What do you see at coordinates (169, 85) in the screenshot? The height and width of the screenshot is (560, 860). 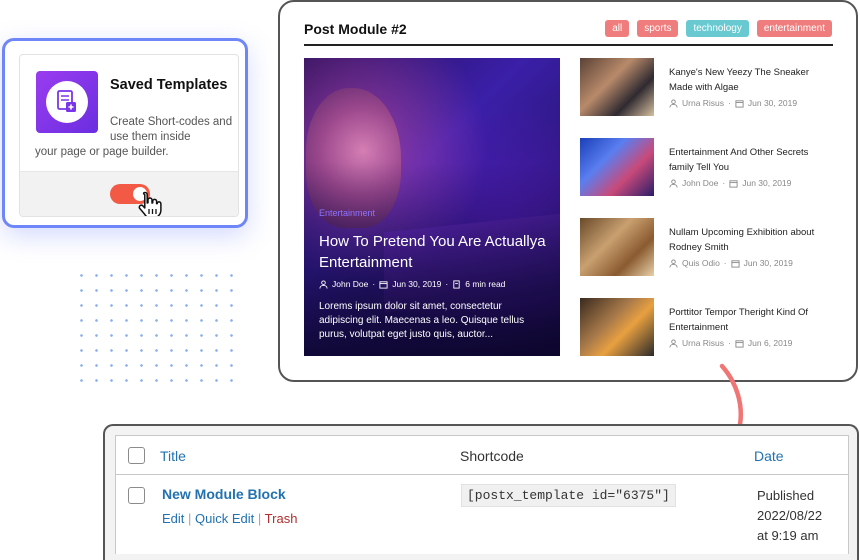 I see `saved-templates-title: Saved Templates` at bounding box center [169, 85].